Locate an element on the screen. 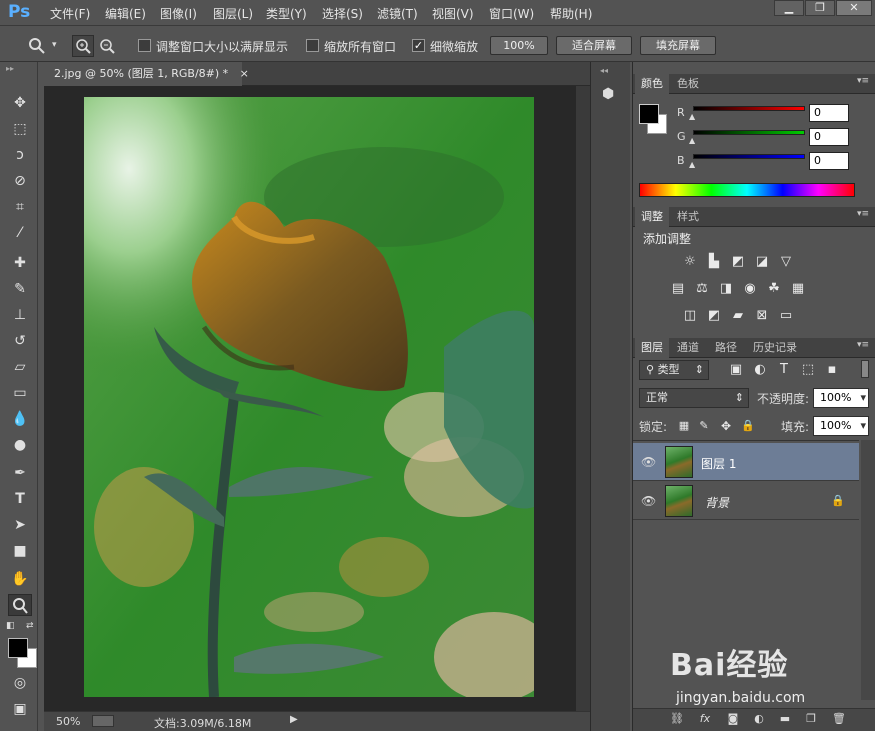  status-zoom: 50% is located at coordinates (68, 721).